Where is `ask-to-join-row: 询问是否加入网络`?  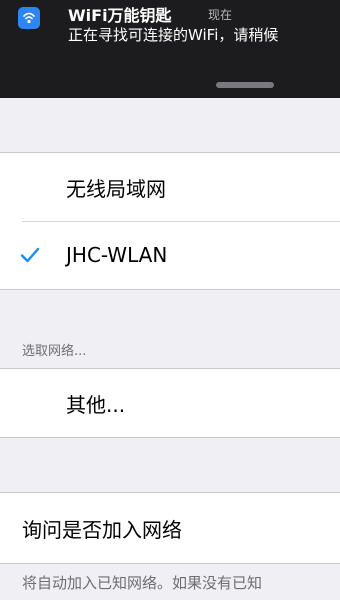 ask-to-join-row: 询问是否加入网络 is located at coordinates (170, 528).